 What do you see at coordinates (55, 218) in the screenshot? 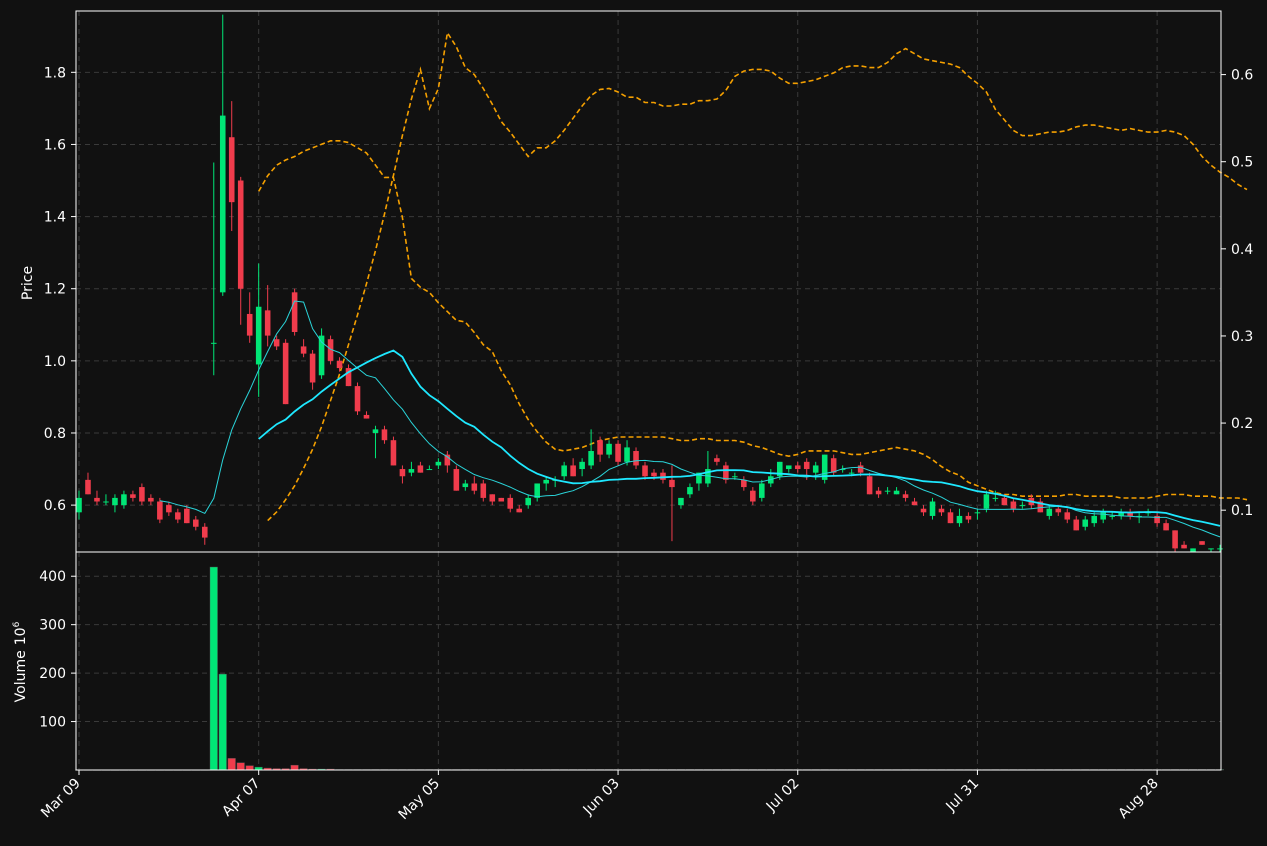
I see `price-tick-label: 1.4` at bounding box center [55, 218].